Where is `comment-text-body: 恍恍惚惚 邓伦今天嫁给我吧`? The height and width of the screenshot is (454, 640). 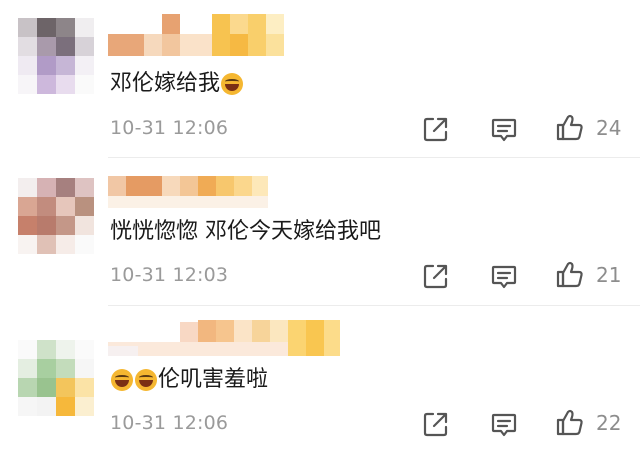
comment-text-body: 恍恍惚惚 邓伦今天嫁给我吧 is located at coordinates (245, 231).